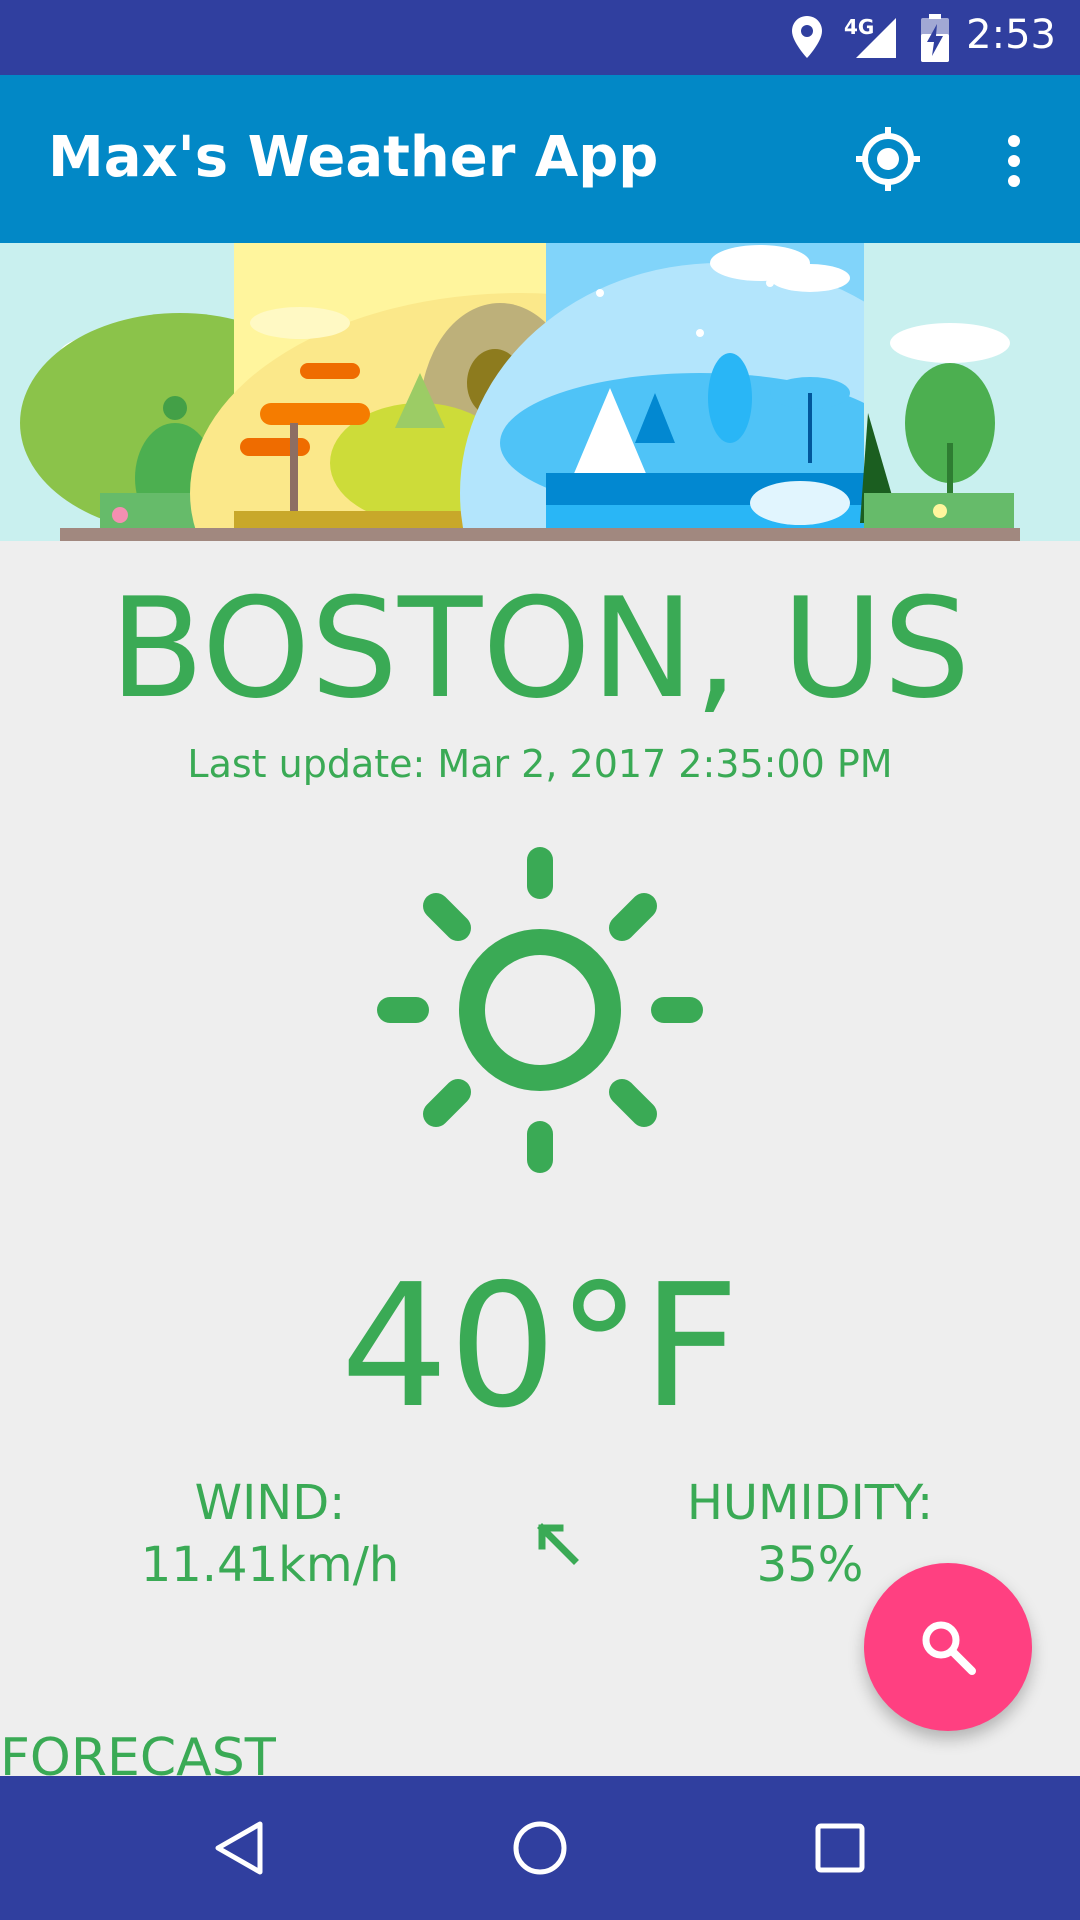 This screenshot has height=1920, width=1080. Describe the element at coordinates (807, 37) in the screenshot. I see `location-icon` at that location.